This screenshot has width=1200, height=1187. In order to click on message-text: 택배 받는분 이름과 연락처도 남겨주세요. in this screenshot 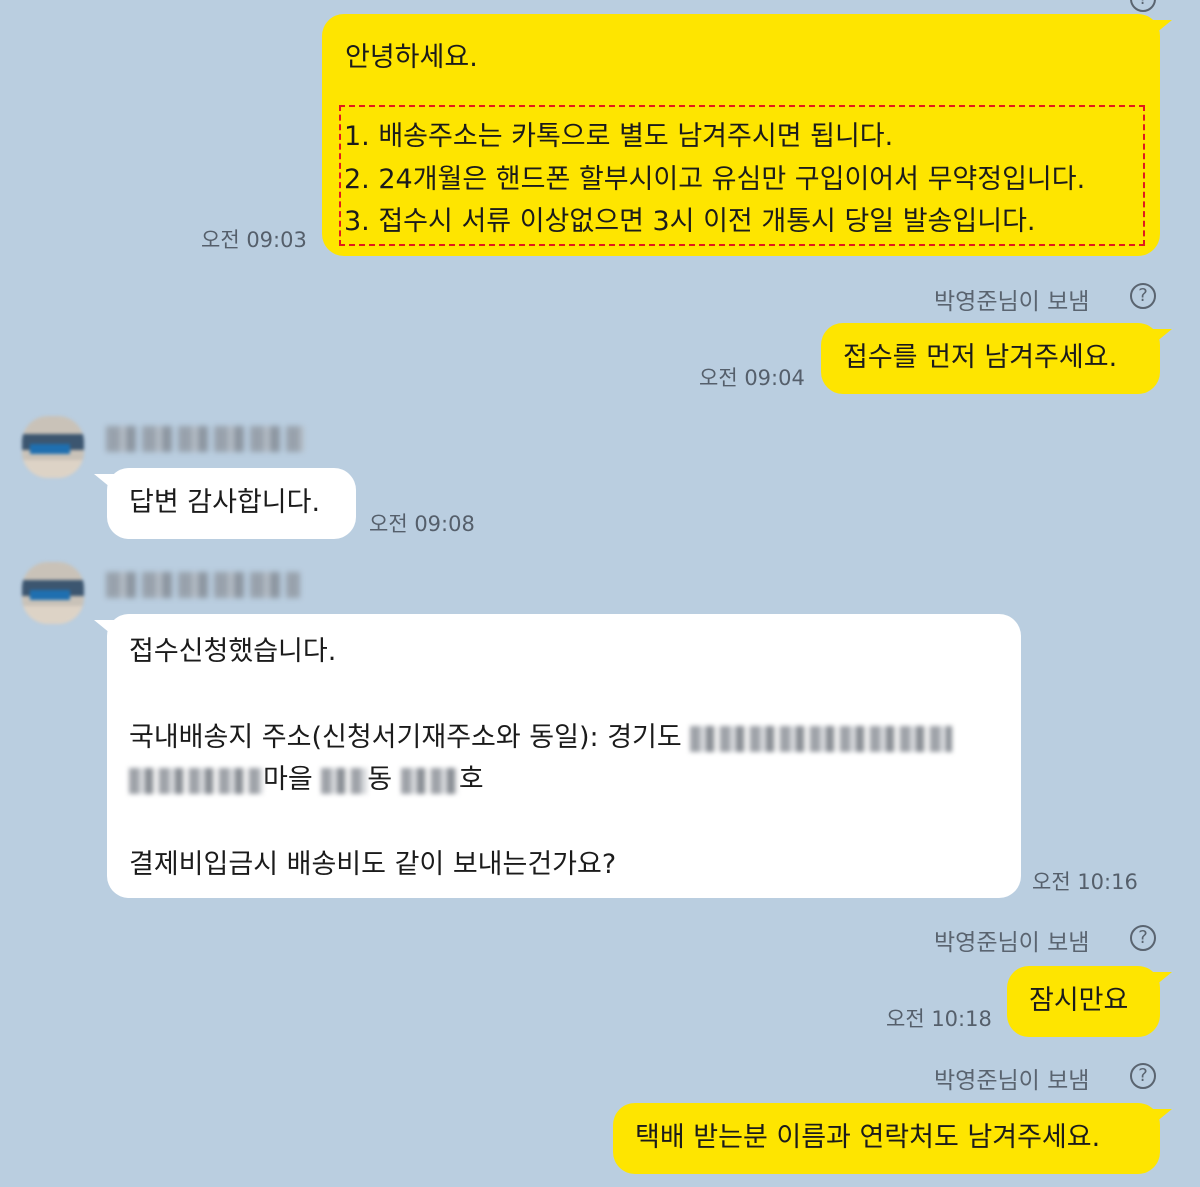, I will do `click(868, 1137)`.